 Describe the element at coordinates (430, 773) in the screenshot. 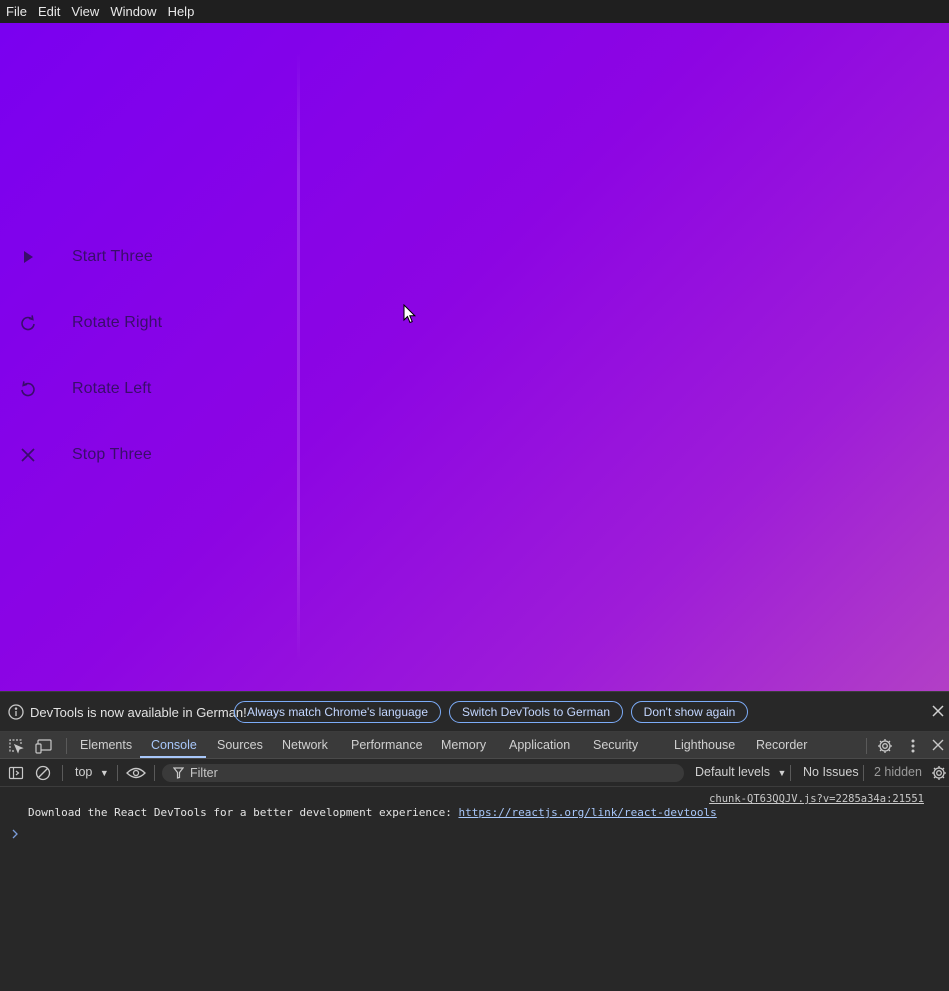

I see `filter-input` at that location.